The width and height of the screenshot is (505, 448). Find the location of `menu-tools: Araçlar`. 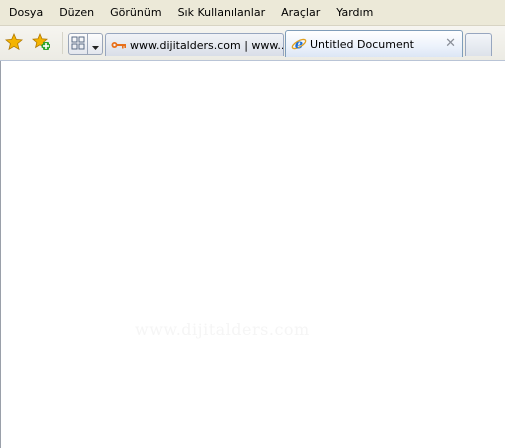

menu-tools: Araçlar is located at coordinates (300, 13).